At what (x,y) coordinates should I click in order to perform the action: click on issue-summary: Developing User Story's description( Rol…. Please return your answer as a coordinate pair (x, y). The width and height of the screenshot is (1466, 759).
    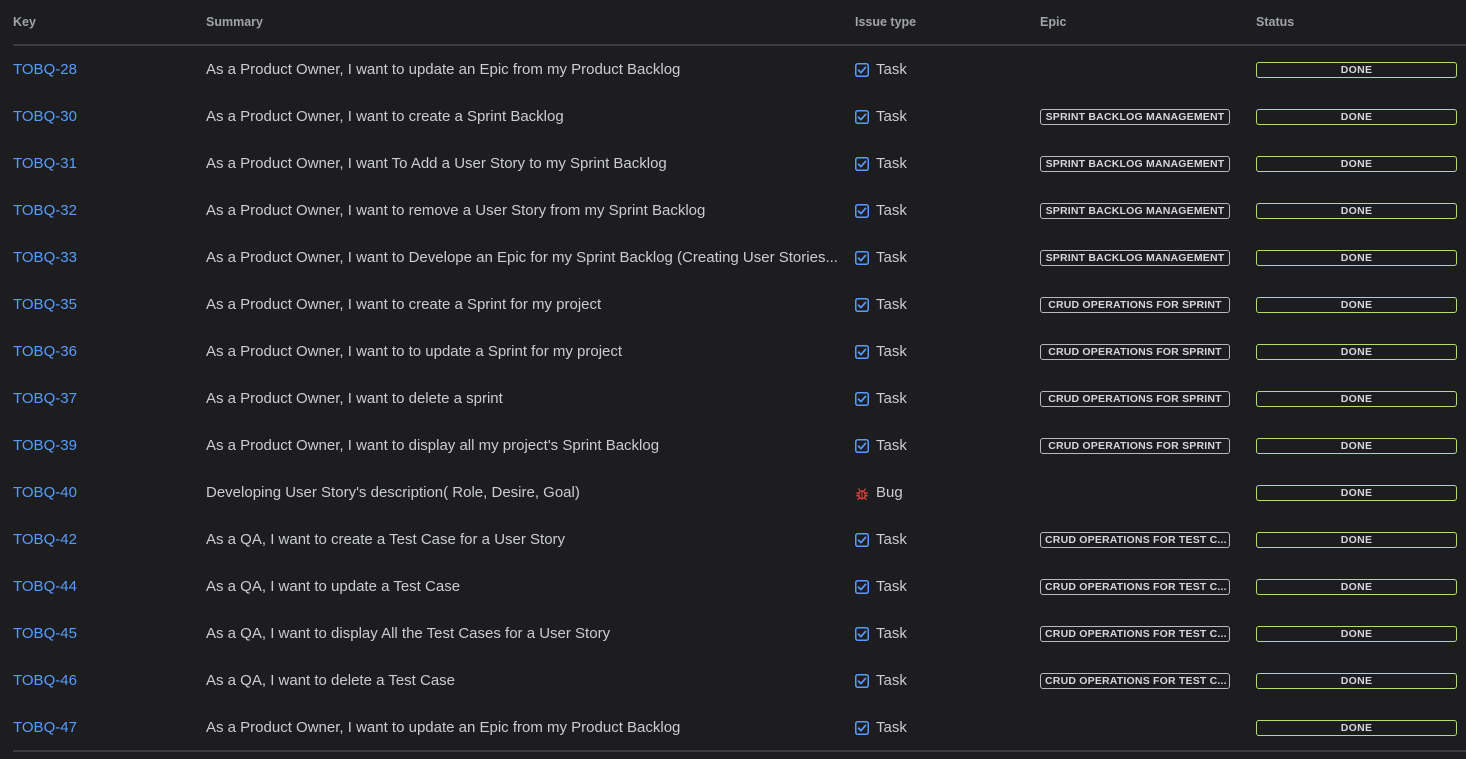
    Looking at the image, I should click on (522, 492).